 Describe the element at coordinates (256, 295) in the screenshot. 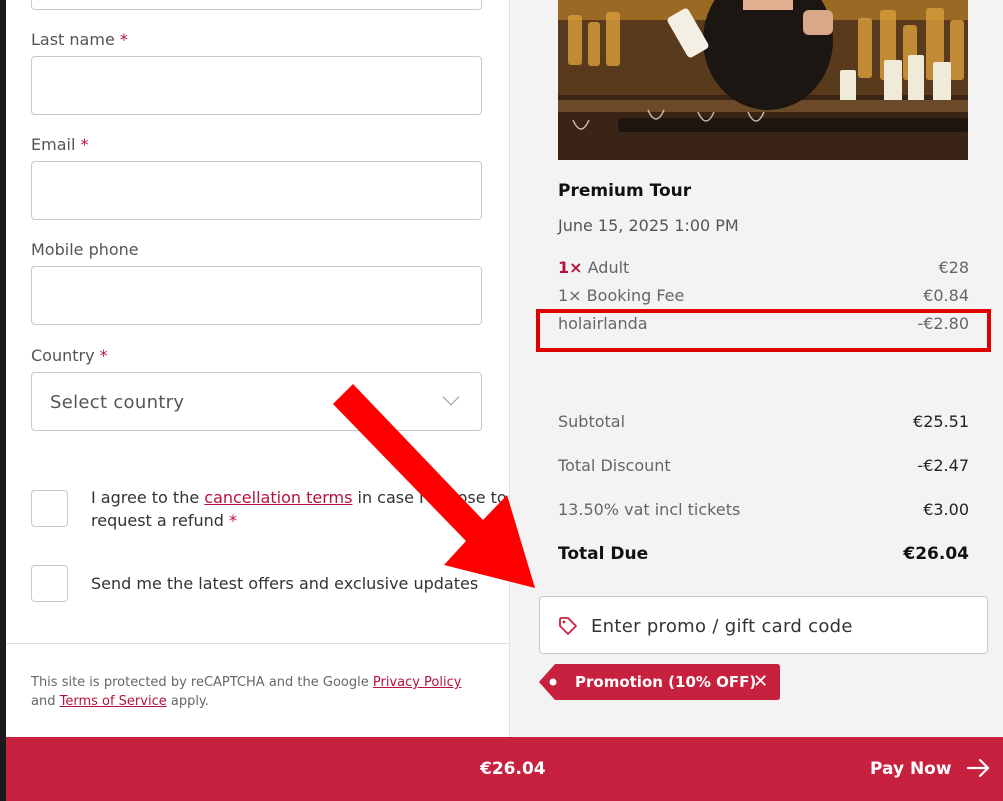

I see `mobile-phone-field` at that location.